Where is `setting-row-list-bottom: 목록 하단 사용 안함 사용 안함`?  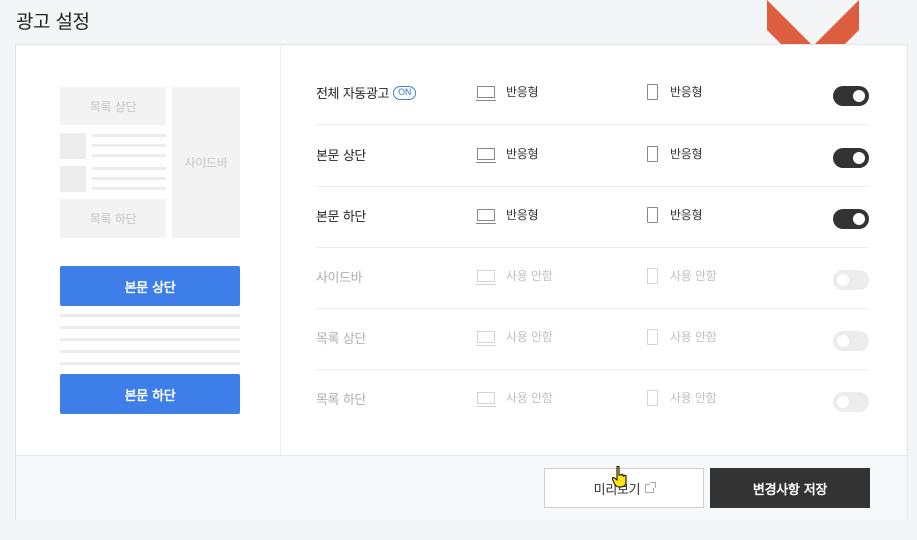
setting-row-list-bottom: 목록 하단 사용 안함 사용 안함 is located at coordinates (592, 399).